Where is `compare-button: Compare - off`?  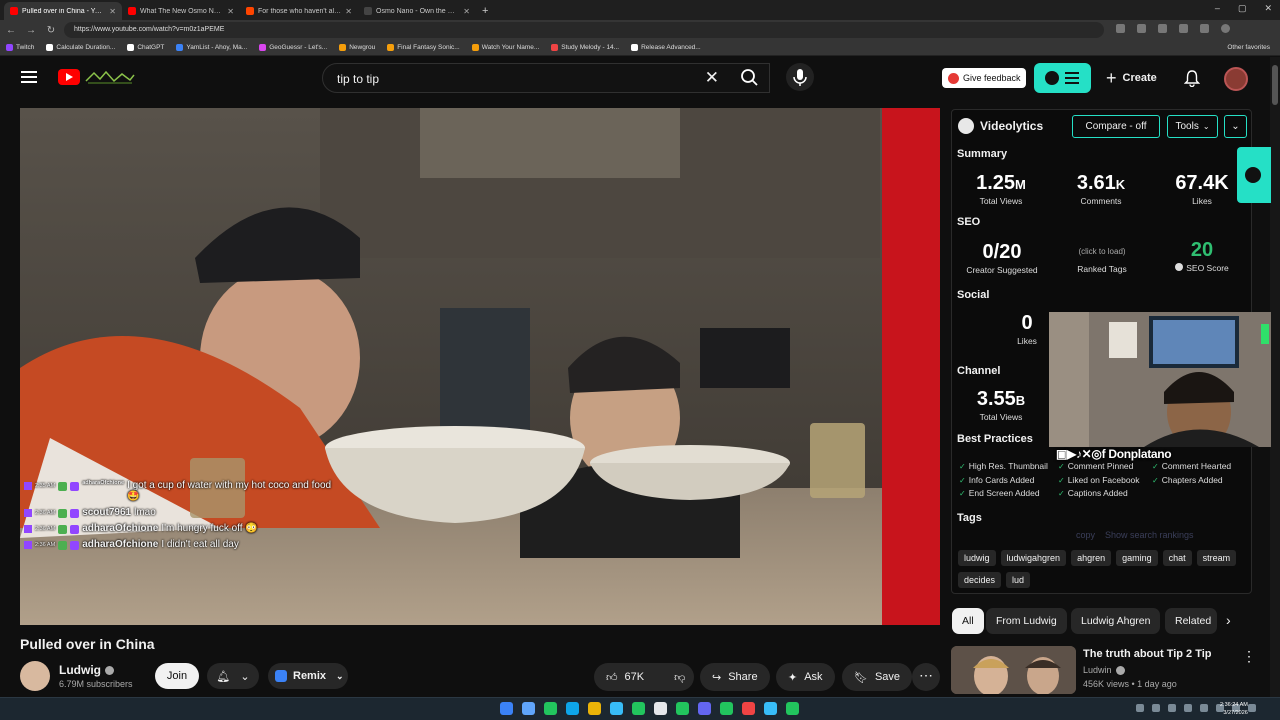
compare-button: Compare - off is located at coordinates (1116, 126).